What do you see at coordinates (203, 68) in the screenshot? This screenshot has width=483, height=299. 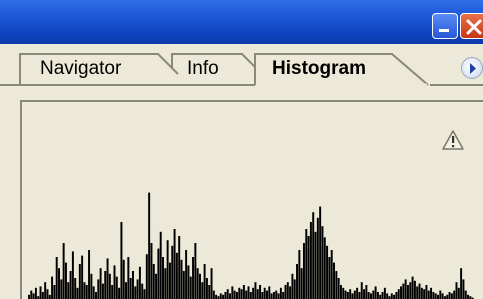 I see `tab-info-label: Info` at bounding box center [203, 68].